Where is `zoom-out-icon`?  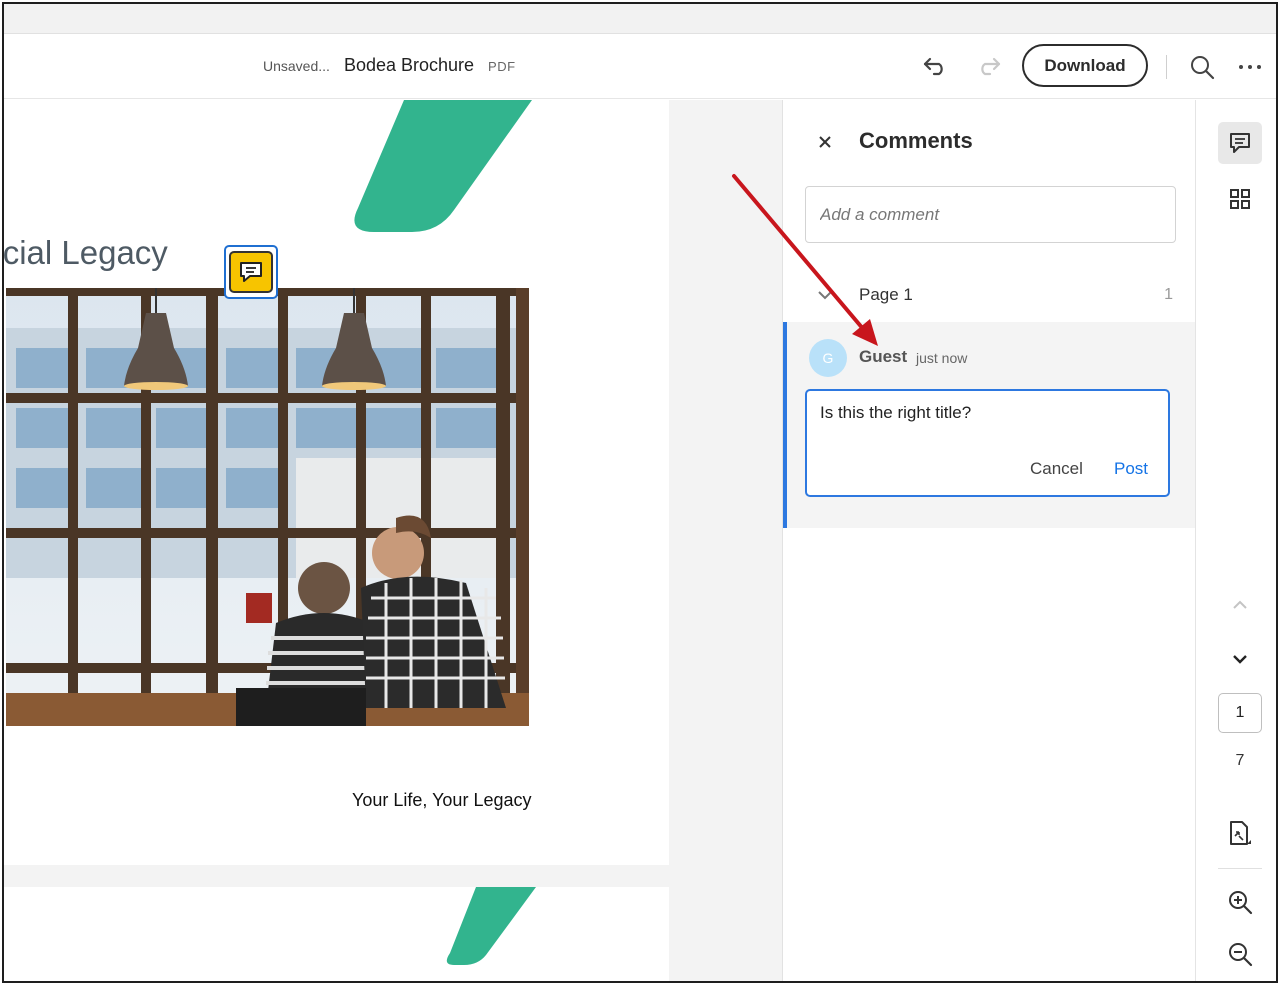
zoom-out-icon is located at coordinates (1241, 955).